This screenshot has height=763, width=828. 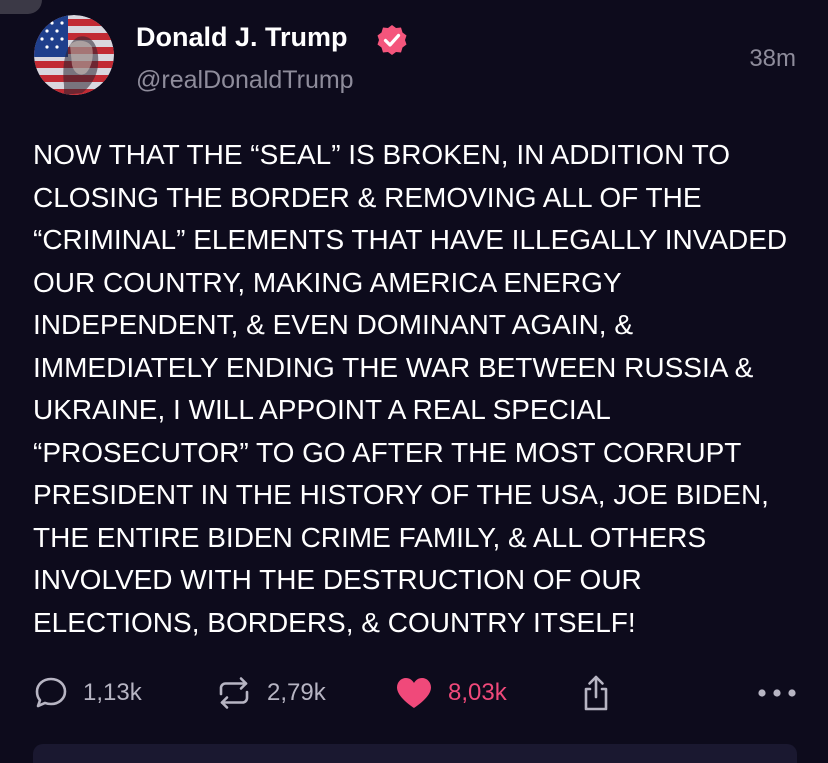 What do you see at coordinates (51, 693) in the screenshot?
I see `speech-bubble-icon` at bounding box center [51, 693].